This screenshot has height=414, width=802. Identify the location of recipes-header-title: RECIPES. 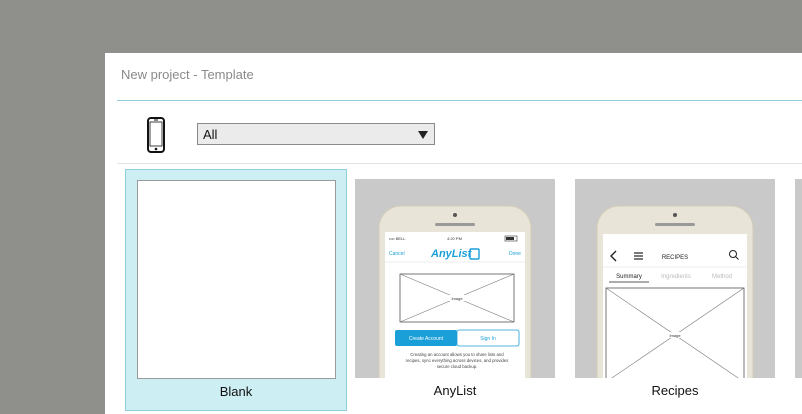
(675, 258).